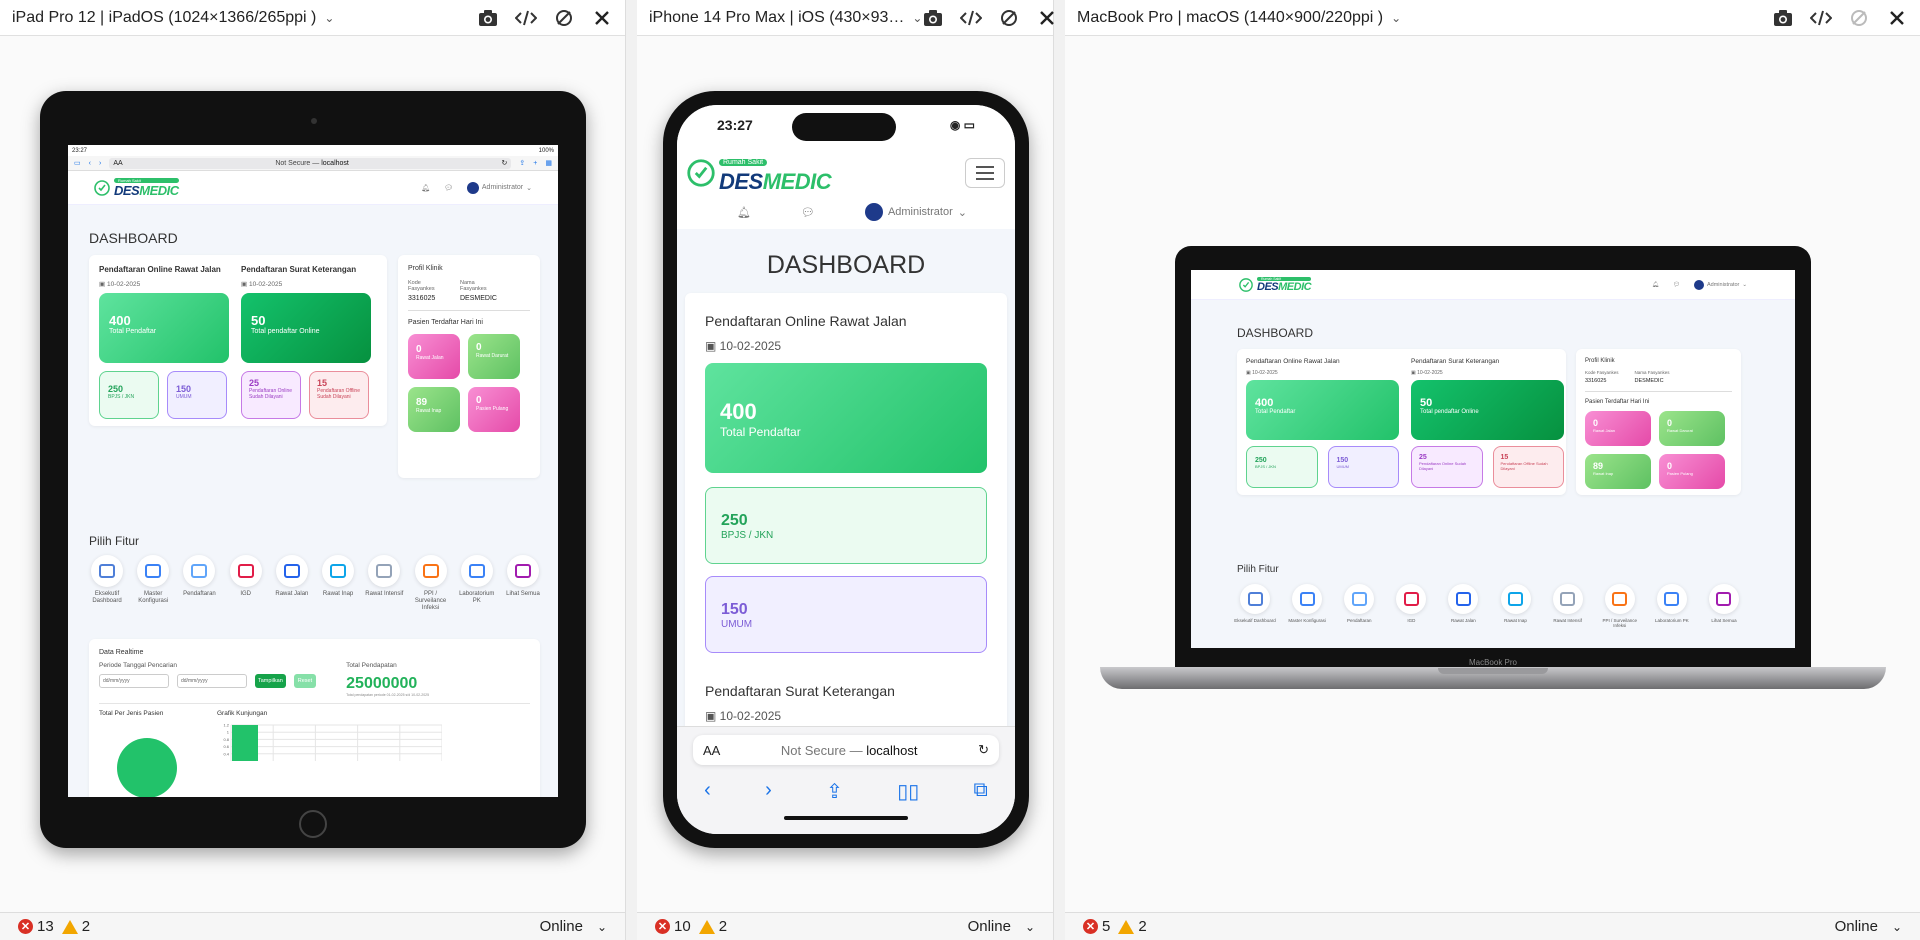  Describe the element at coordinates (134, 681) in the screenshot. I see `start-date-input: dd/mm/yyyy` at that location.